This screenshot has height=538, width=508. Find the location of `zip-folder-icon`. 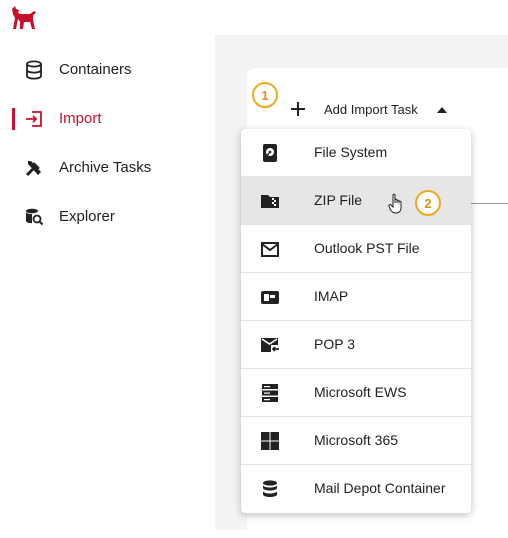

zip-folder-icon is located at coordinates (270, 201).